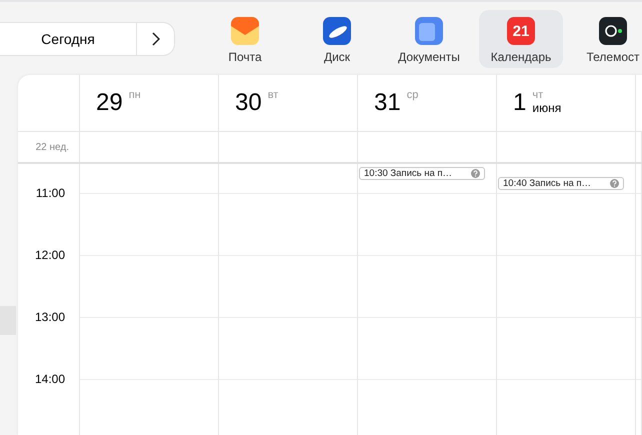  I want to click on day-number: 1, so click(519, 103).